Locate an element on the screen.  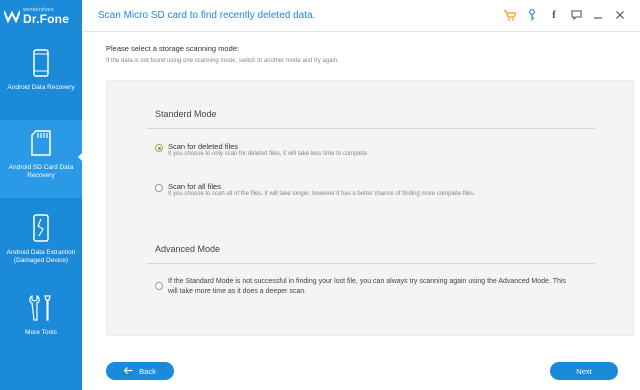
broken-phone-icon is located at coordinates (41, 228).